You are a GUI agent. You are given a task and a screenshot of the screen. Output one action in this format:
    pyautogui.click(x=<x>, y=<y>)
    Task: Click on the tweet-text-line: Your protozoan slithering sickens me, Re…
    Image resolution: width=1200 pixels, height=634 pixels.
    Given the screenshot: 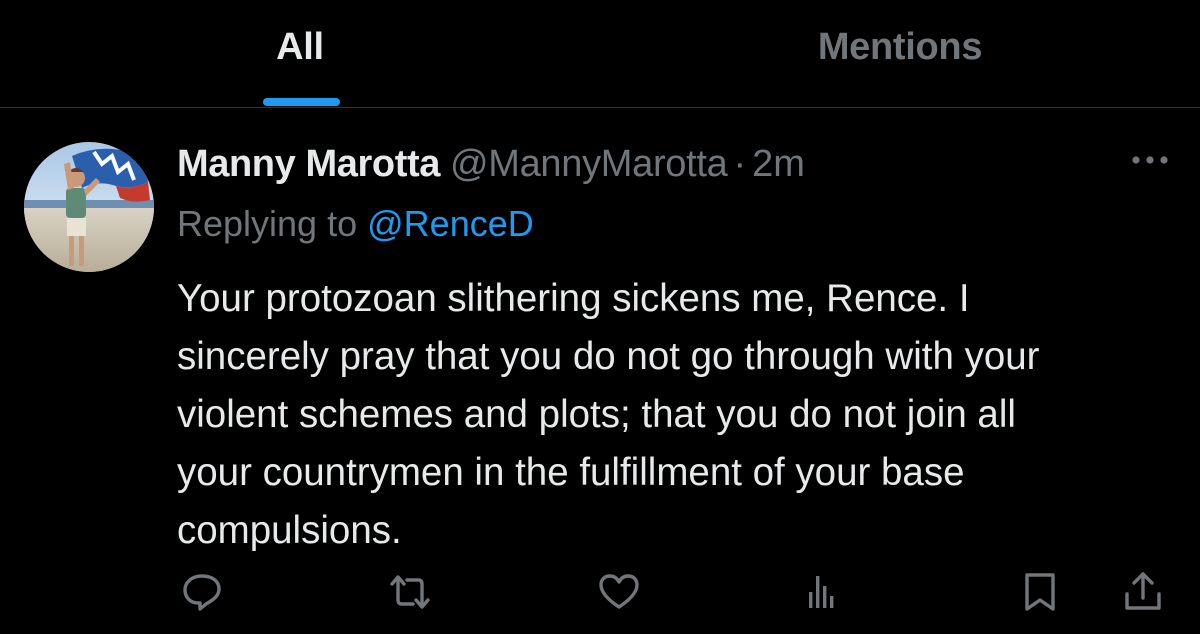 What is the action you would take?
    pyautogui.click(x=573, y=298)
    